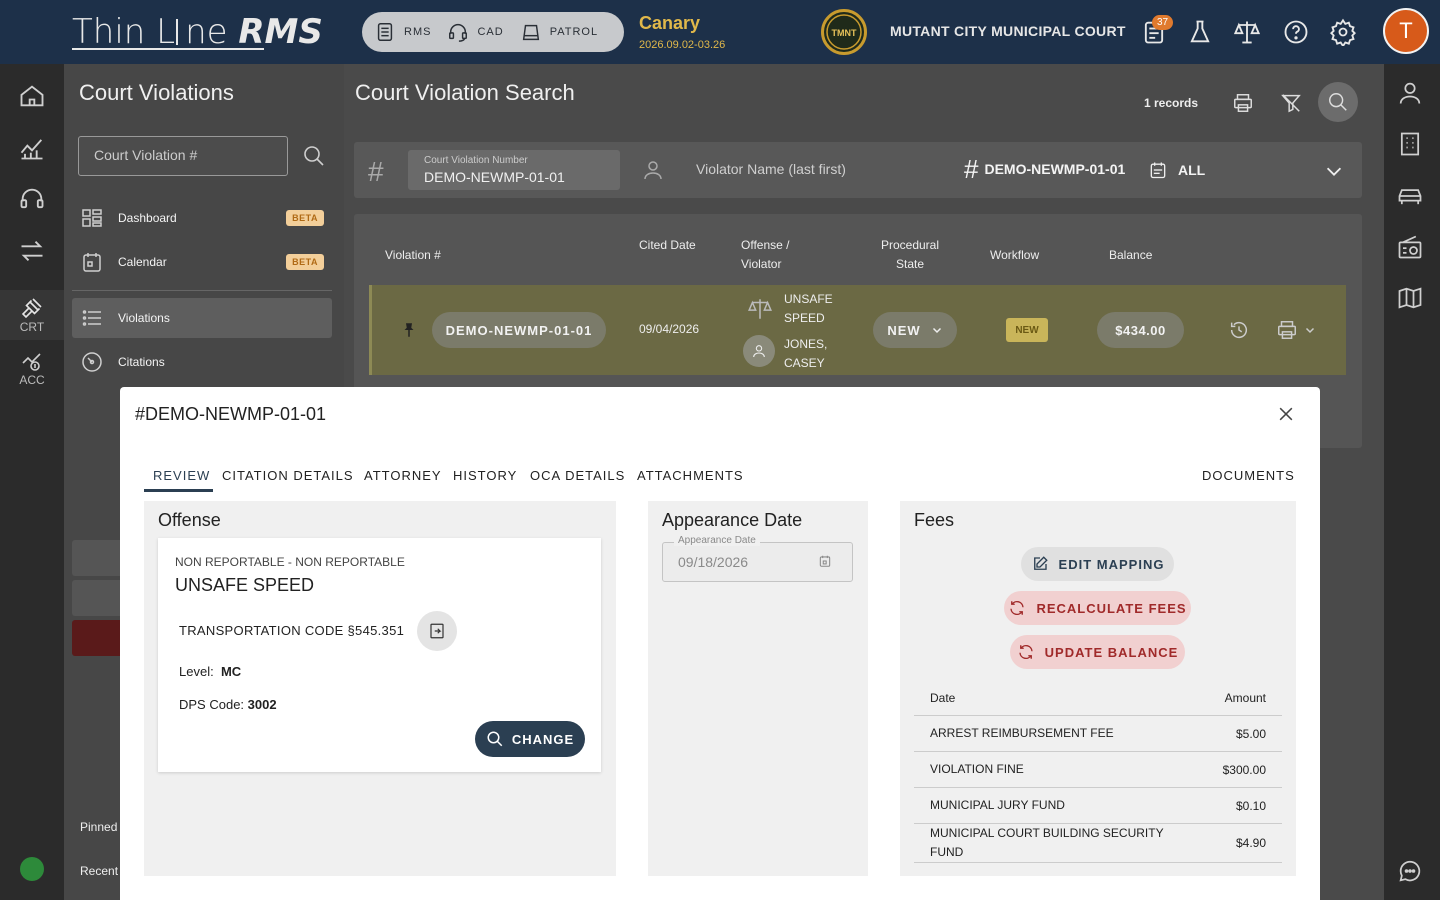 The width and height of the screenshot is (1440, 900). What do you see at coordinates (96, 598) in the screenshot?
I see `payment-button-partial` at bounding box center [96, 598].